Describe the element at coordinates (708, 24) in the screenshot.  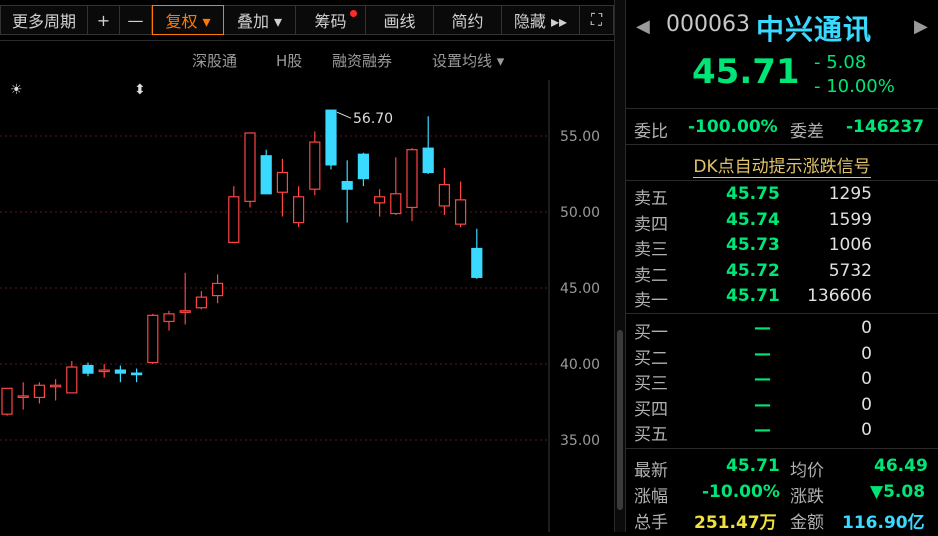
I see `stock-code: 000063` at that location.